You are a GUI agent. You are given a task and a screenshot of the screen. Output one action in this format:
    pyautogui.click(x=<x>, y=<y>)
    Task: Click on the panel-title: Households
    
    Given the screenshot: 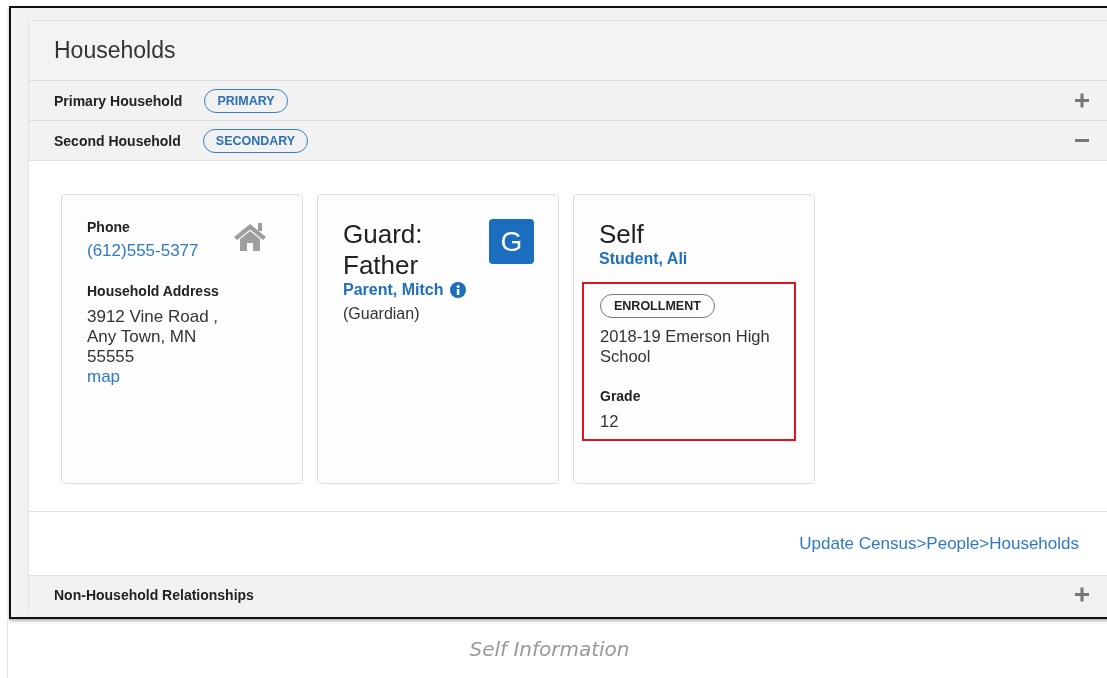 What is the action you would take?
    pyautogui.click(x=115, y=50)
    